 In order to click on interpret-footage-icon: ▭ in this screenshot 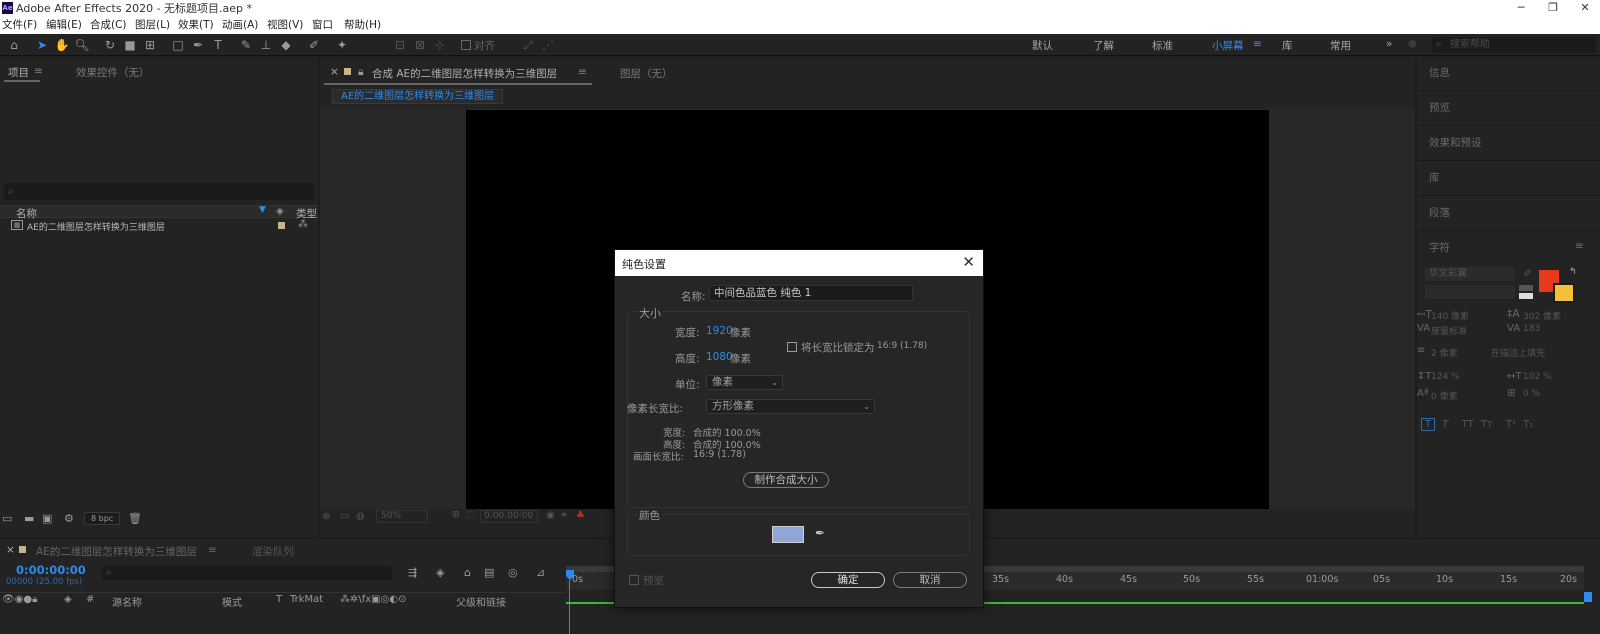, I will do `click(7, 518)`.